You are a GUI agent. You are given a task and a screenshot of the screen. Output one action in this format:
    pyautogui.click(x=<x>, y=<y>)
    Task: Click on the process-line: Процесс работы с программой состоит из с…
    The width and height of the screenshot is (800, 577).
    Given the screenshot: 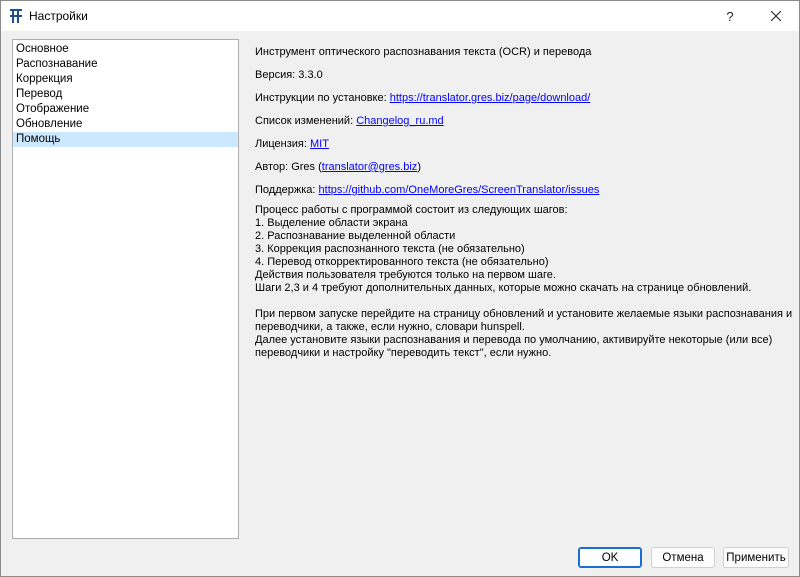 What is the action you would take?
    pyautogui.click(x=411, y=210)
    